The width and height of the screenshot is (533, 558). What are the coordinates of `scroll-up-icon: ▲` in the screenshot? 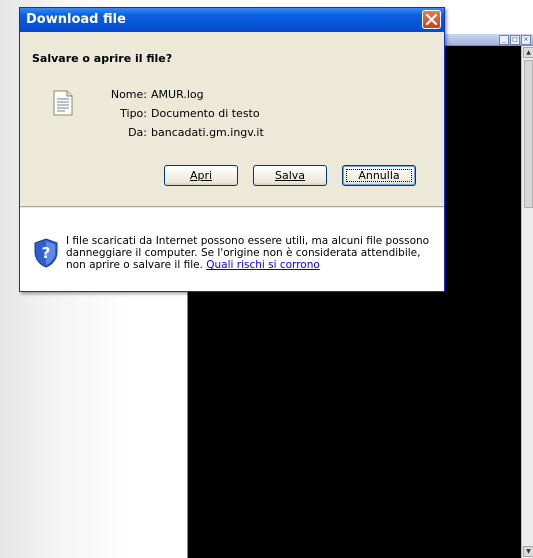 It's located at (528, 52).